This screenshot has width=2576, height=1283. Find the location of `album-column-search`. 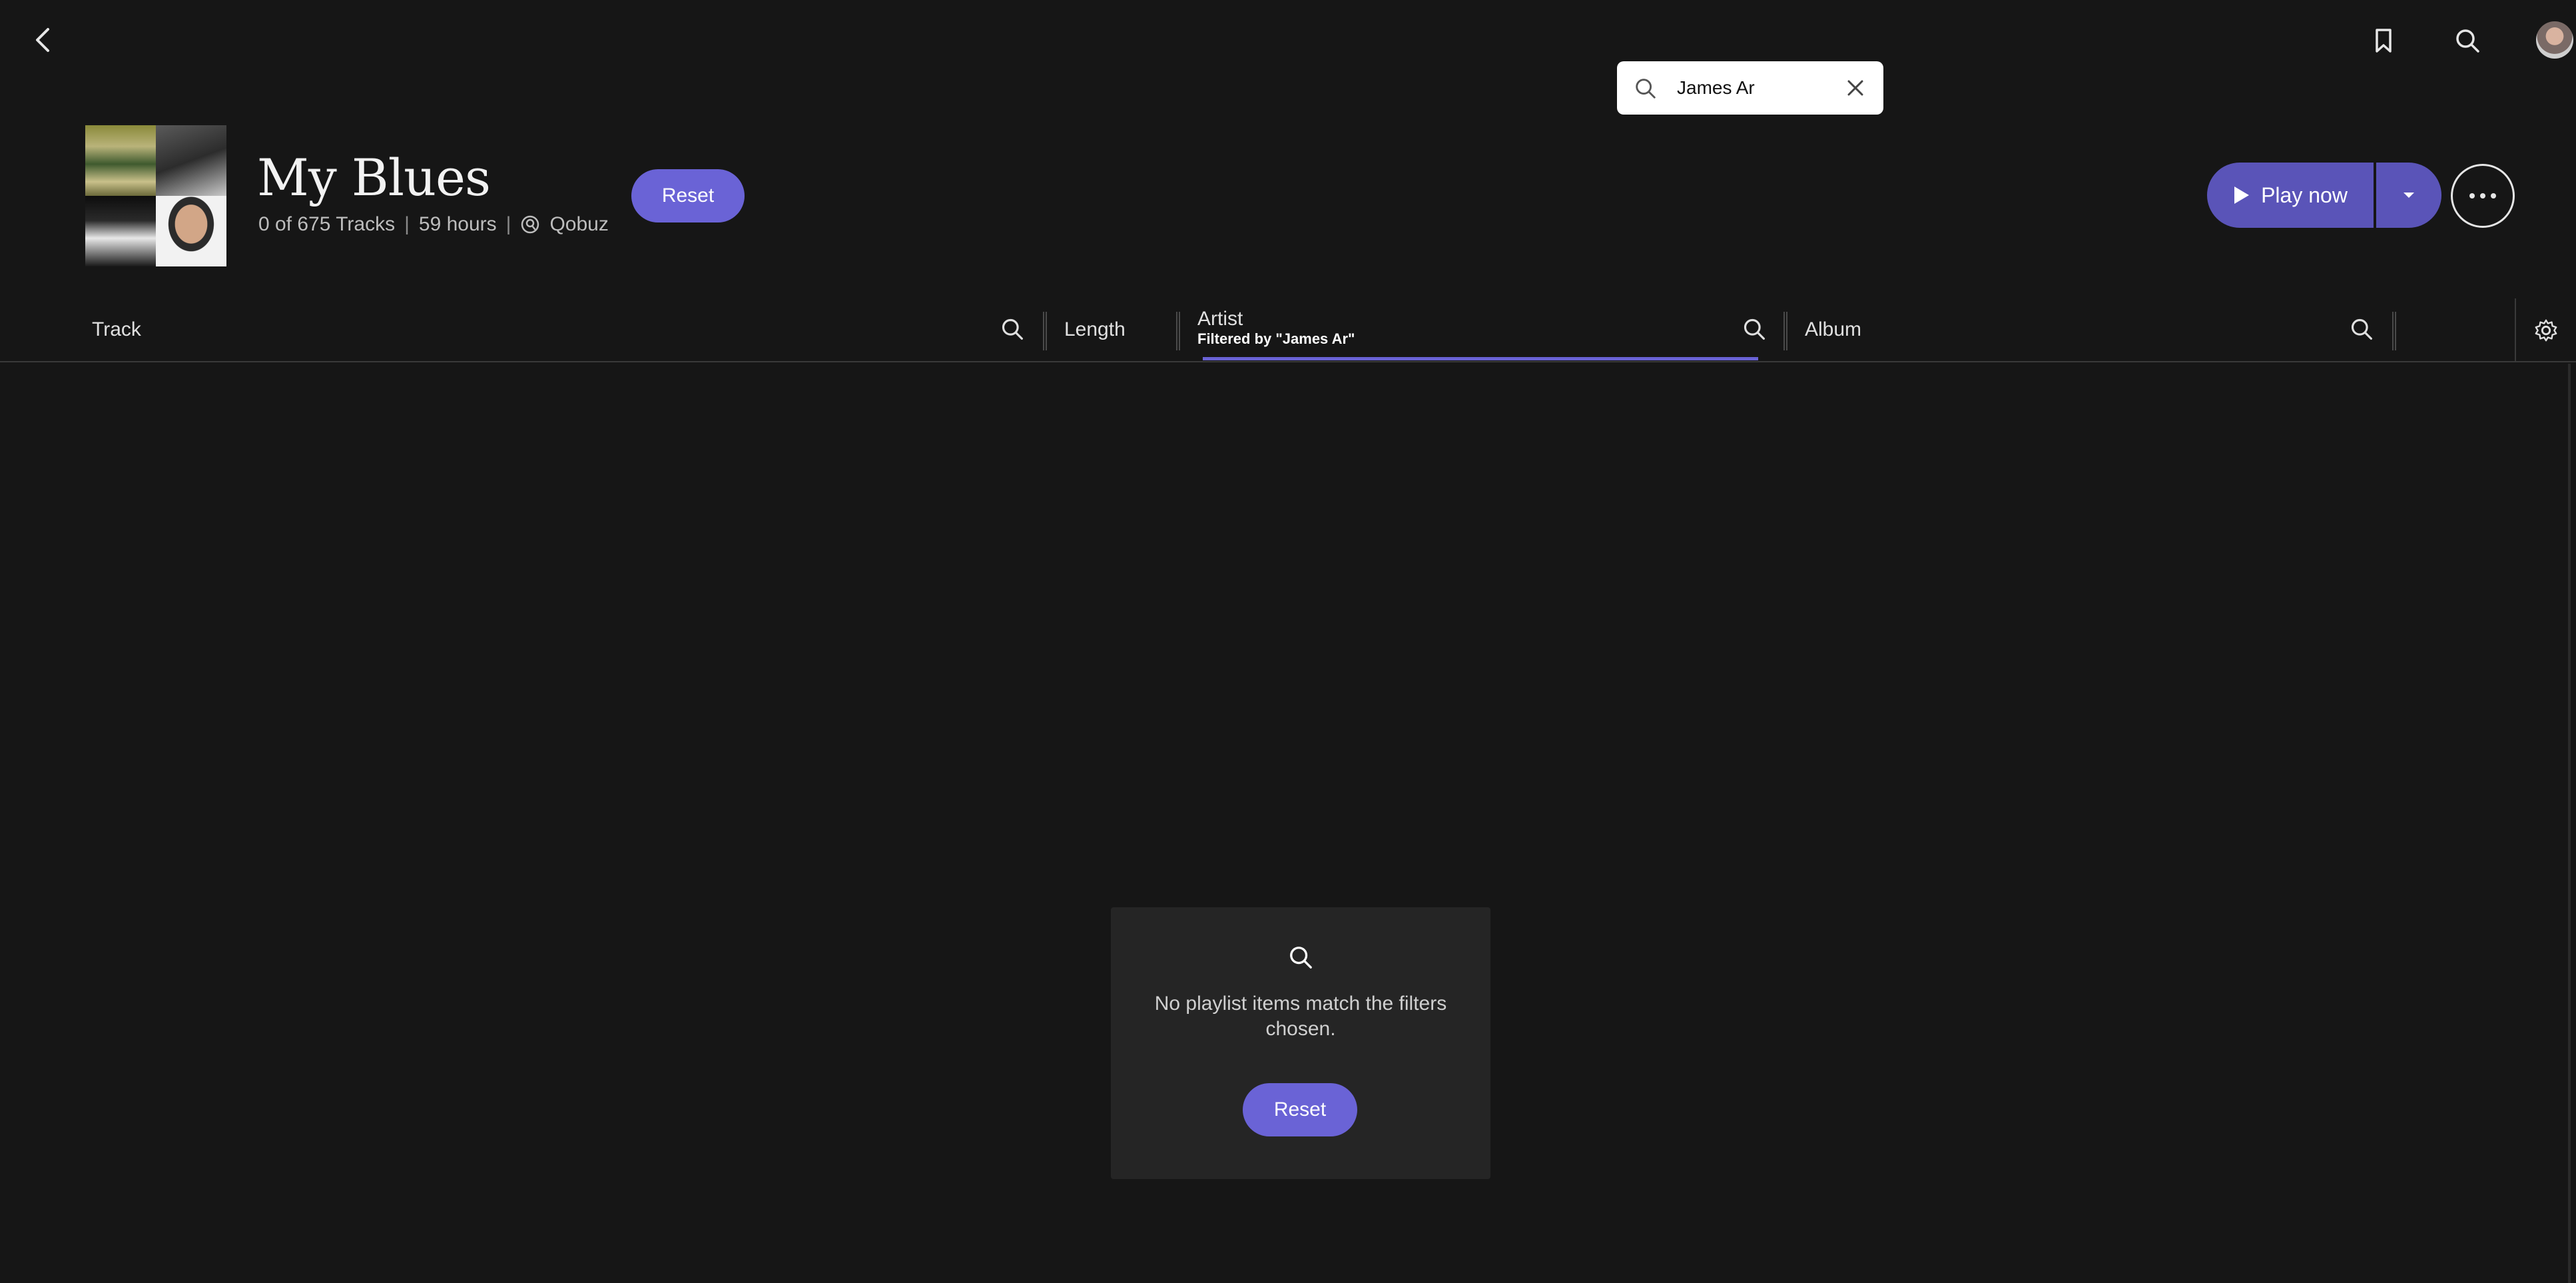

album-column-search is located at coordinates (2362, 329).